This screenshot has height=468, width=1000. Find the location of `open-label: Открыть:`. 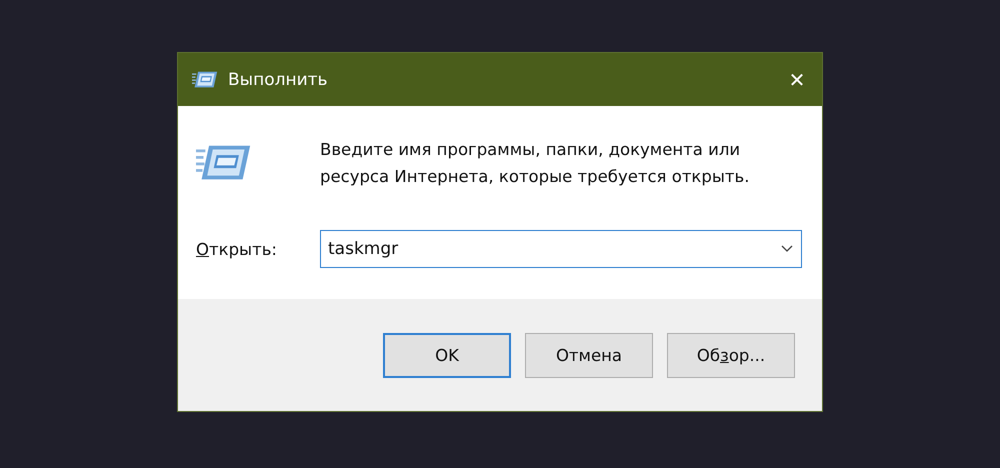

open-label: Открыть: is located at coordinates (237, 249).